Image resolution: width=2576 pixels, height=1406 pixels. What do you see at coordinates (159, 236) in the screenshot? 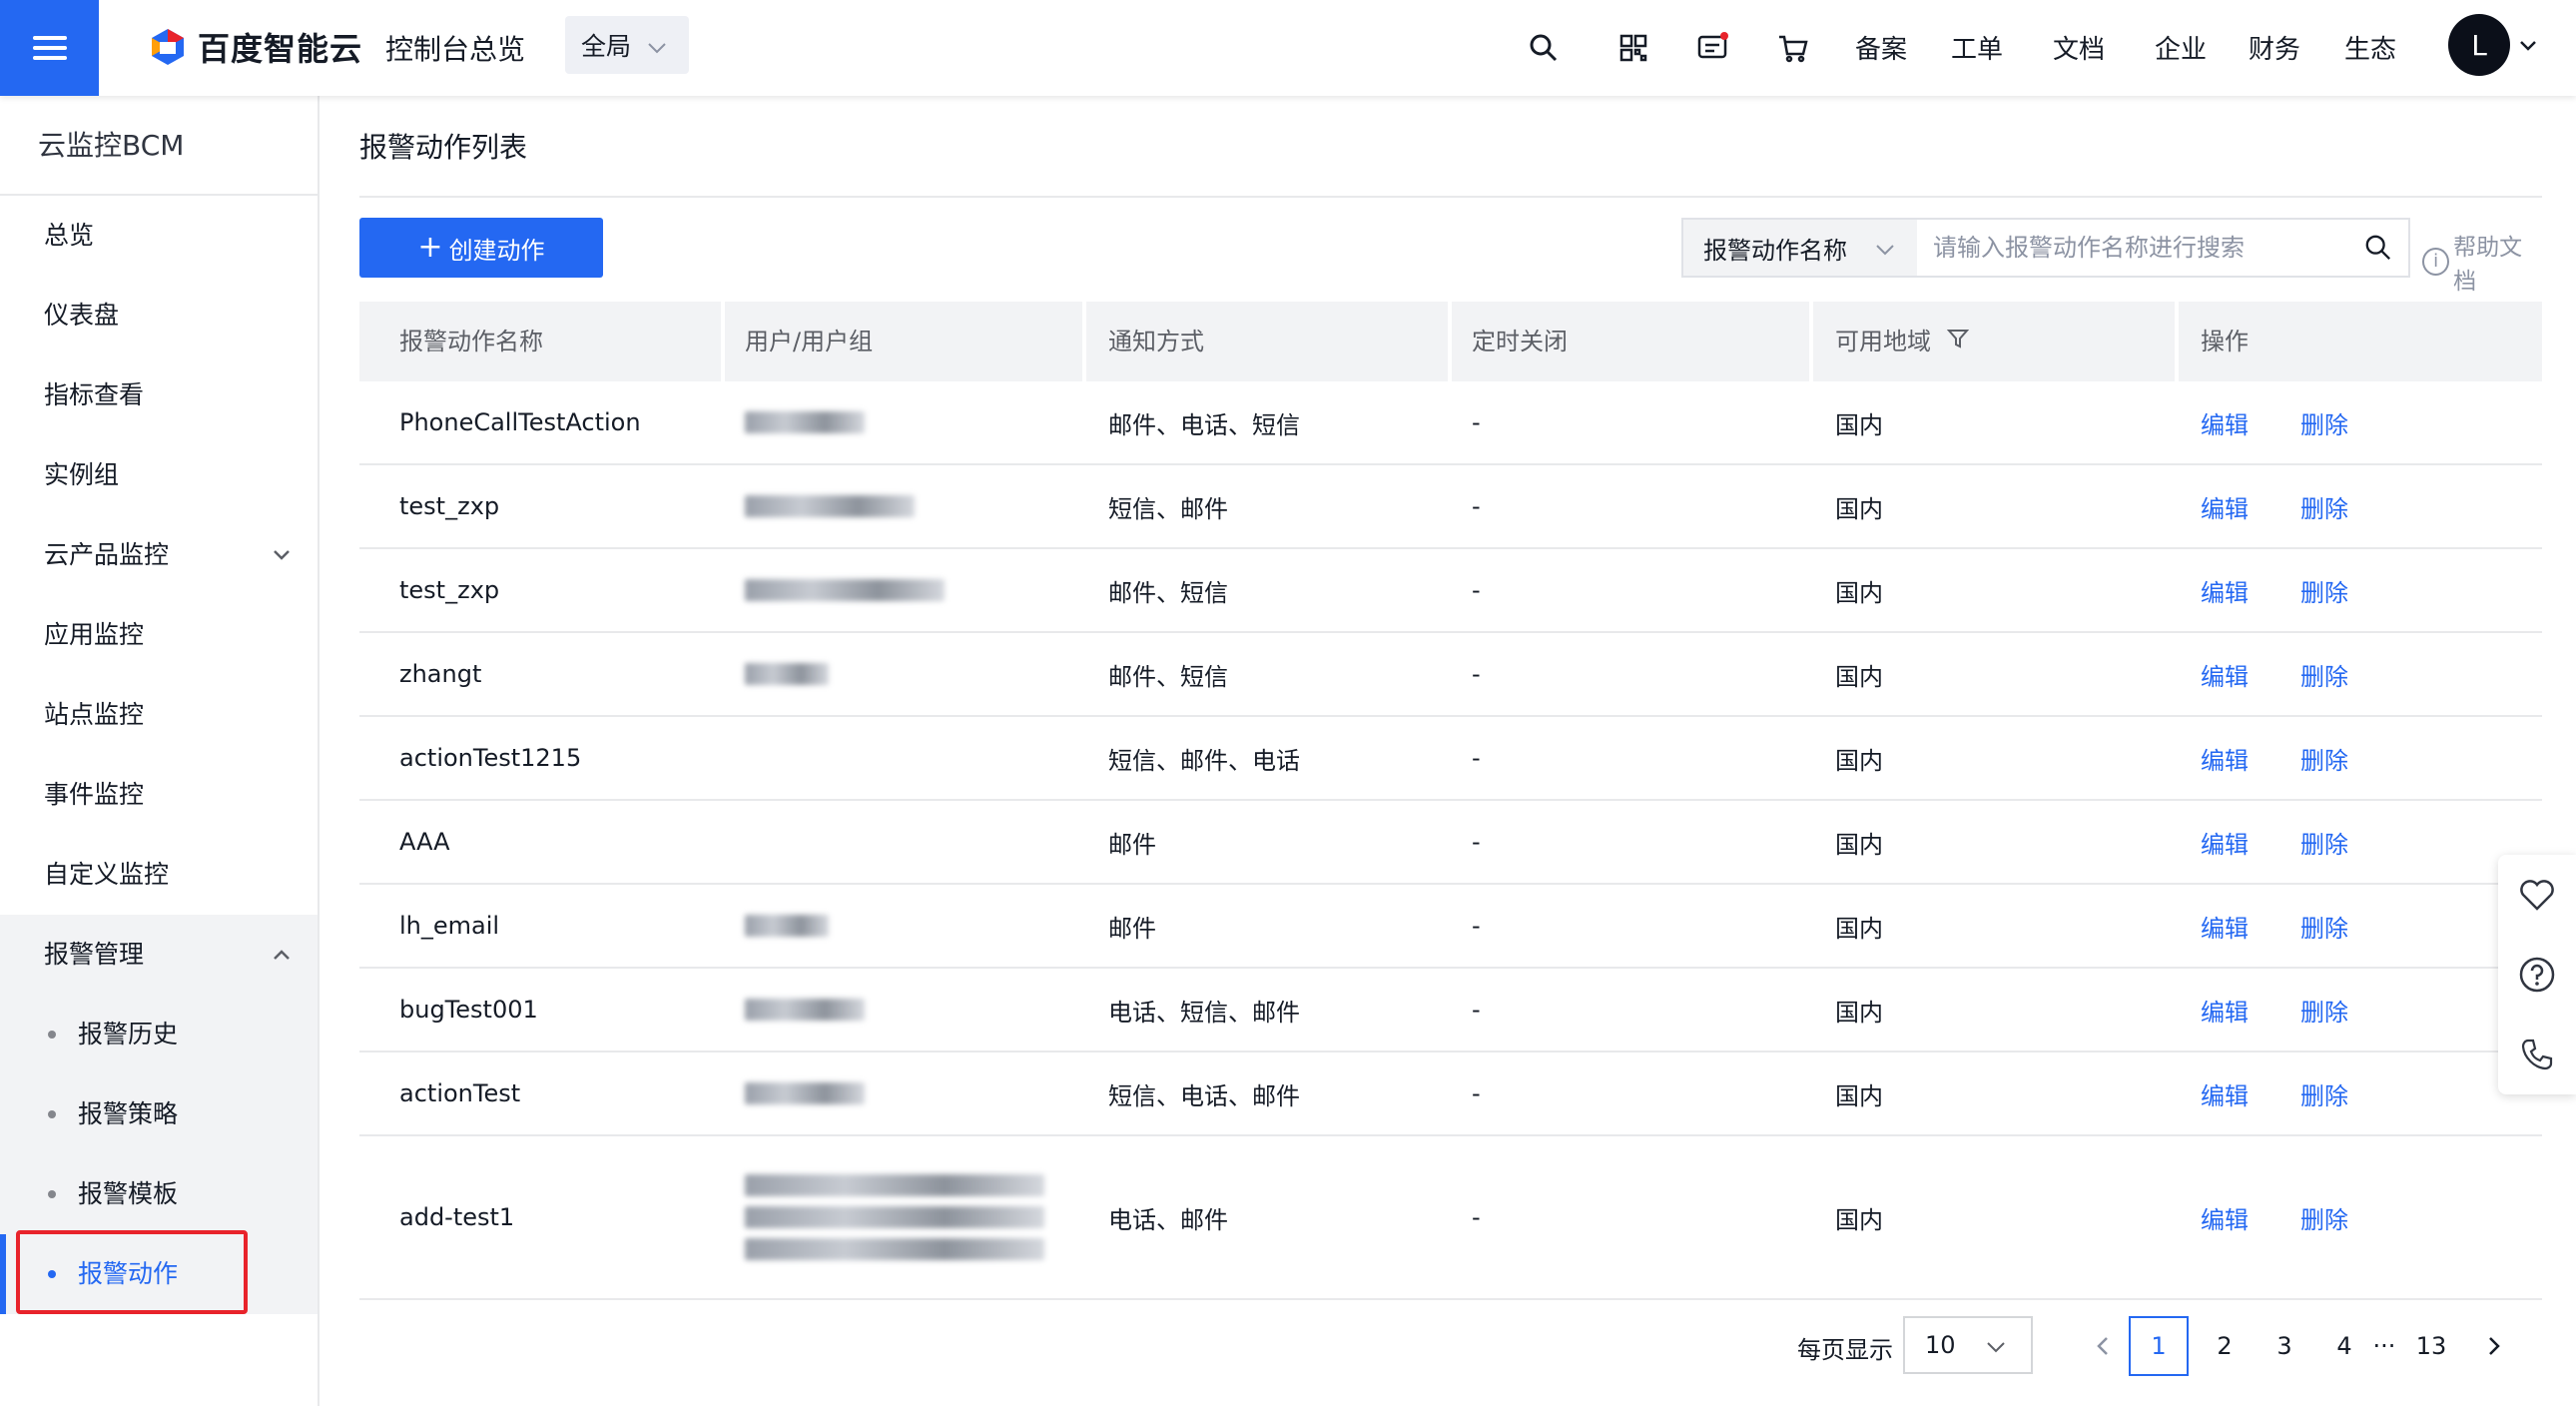
I see `sidebar-item-overview: 总览` at bounding box center [159, 236].